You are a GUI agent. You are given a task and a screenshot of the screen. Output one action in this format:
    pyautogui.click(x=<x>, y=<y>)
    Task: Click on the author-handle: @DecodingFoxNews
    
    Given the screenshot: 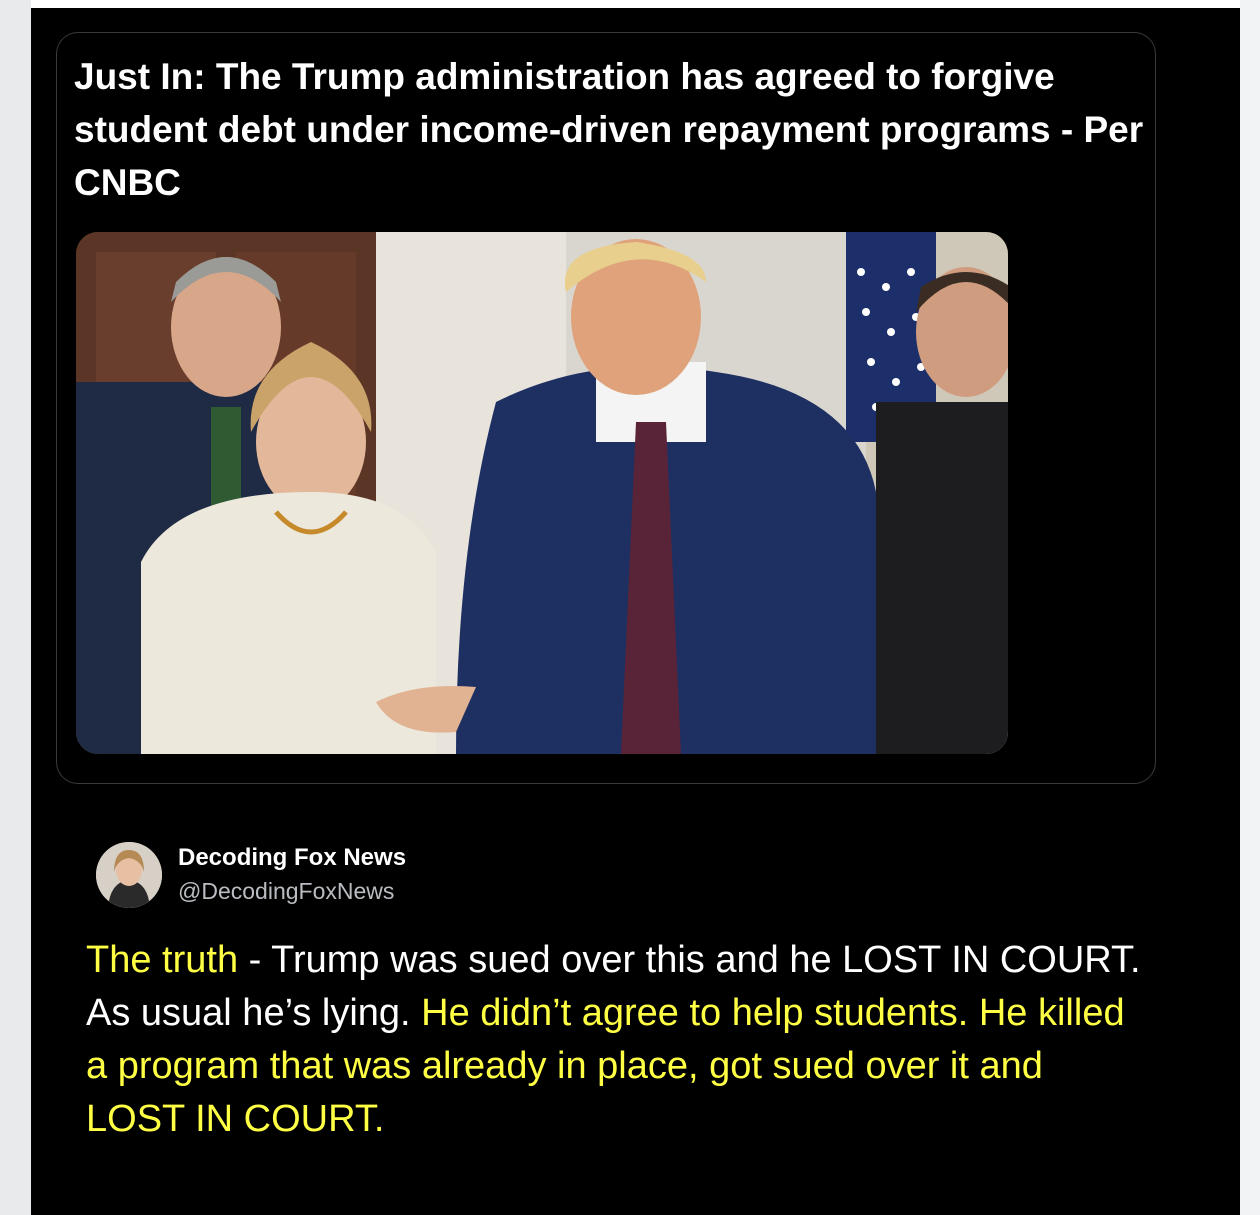 What is the action you would take?
    pyautogui.click(x=286, y=891)
    